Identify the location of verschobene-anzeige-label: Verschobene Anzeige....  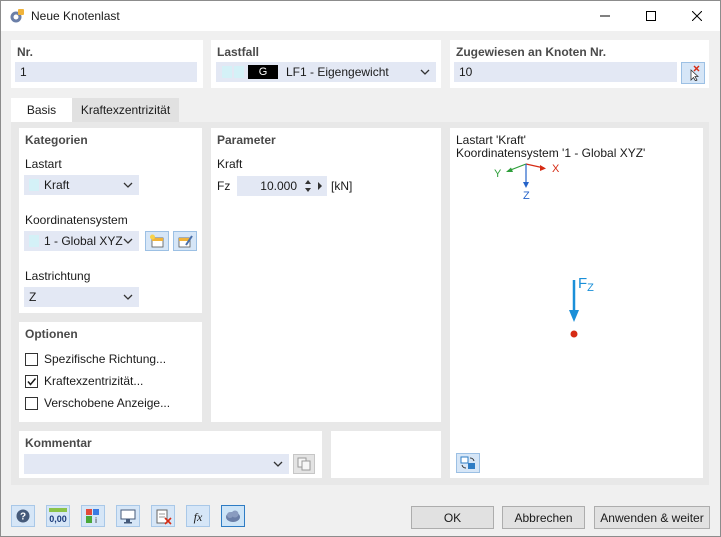
(107, 403).